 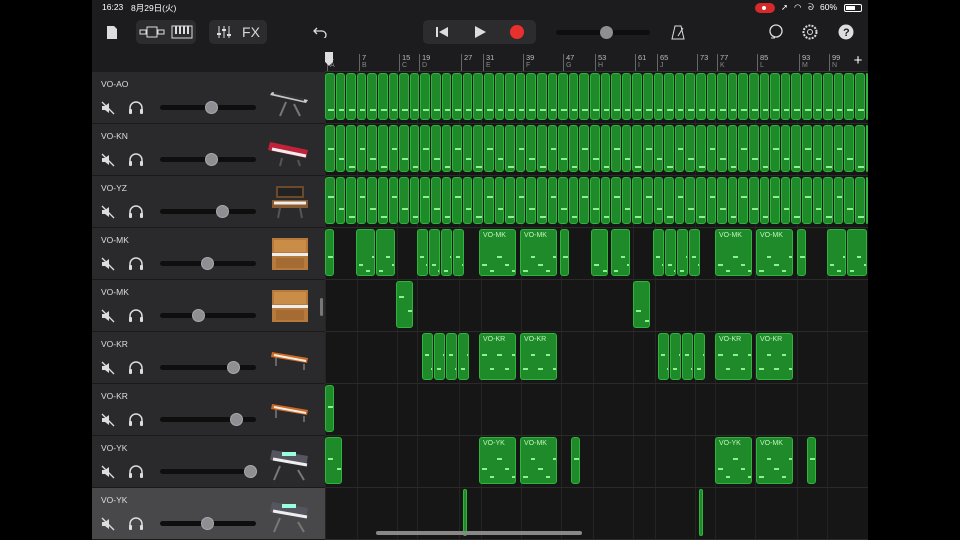 I want to click on track-row: VO-MK, so click(x=480, y=306).